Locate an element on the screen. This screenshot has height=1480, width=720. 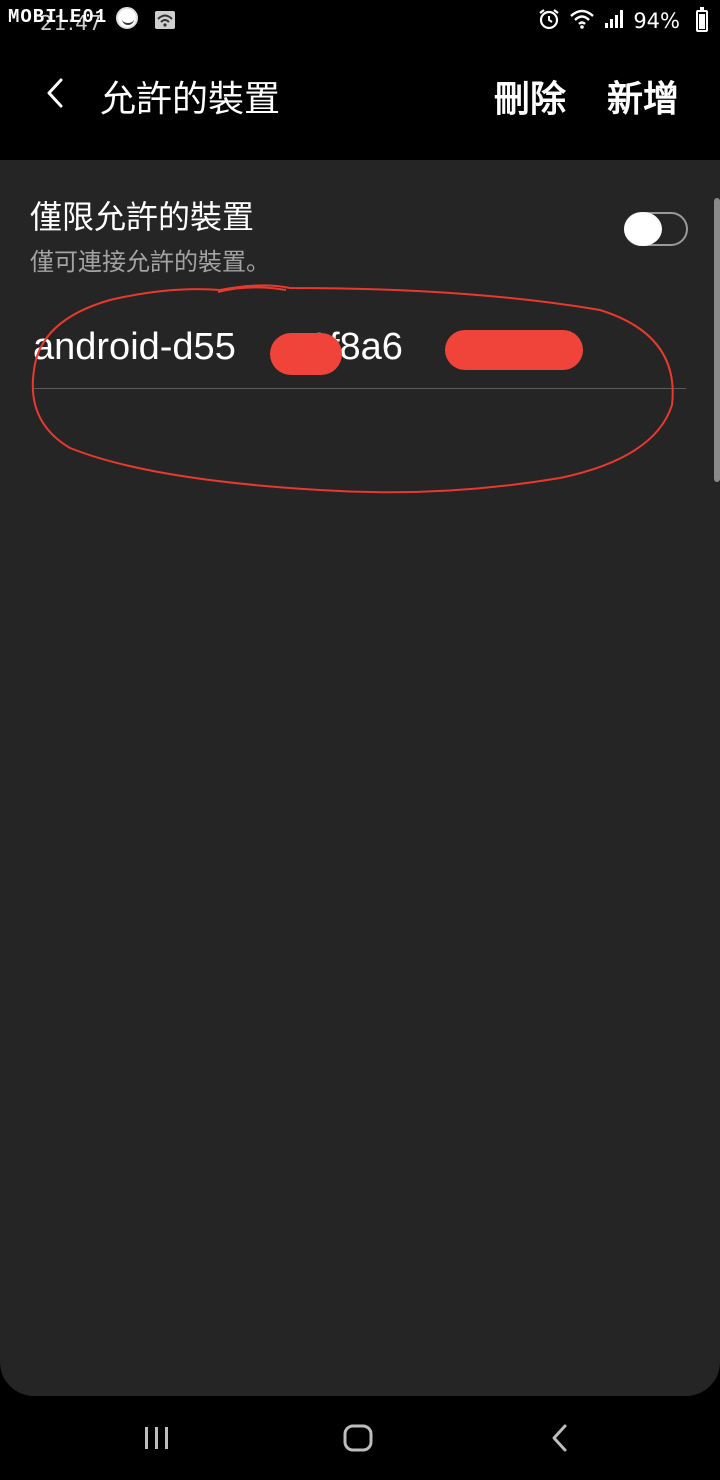
divider is located at coordinates (360, 388).